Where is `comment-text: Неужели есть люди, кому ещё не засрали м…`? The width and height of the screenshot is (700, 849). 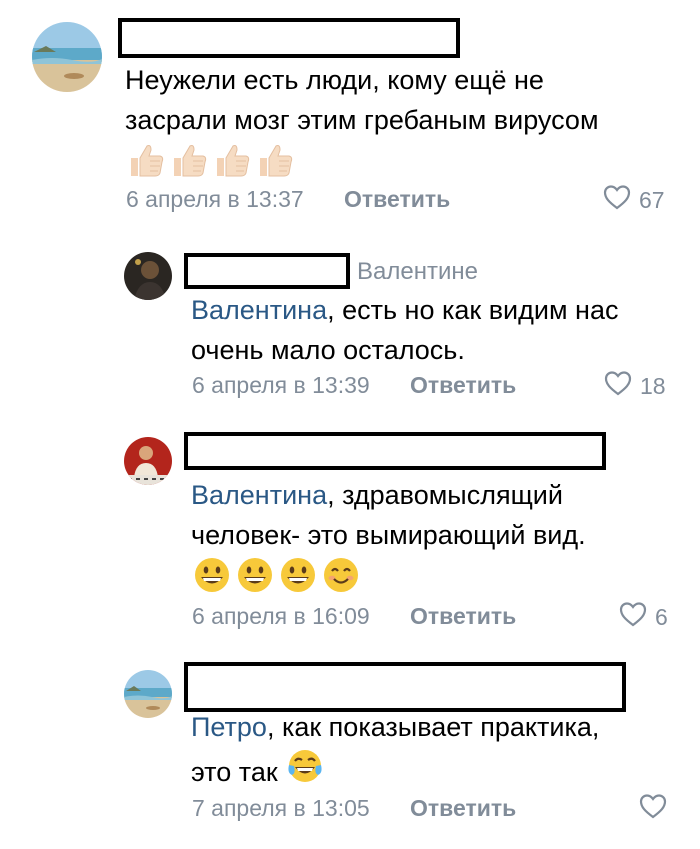
comment-text: Неужели есть люди, кому ещё не засрали м… is located at coordinates (362, 100).